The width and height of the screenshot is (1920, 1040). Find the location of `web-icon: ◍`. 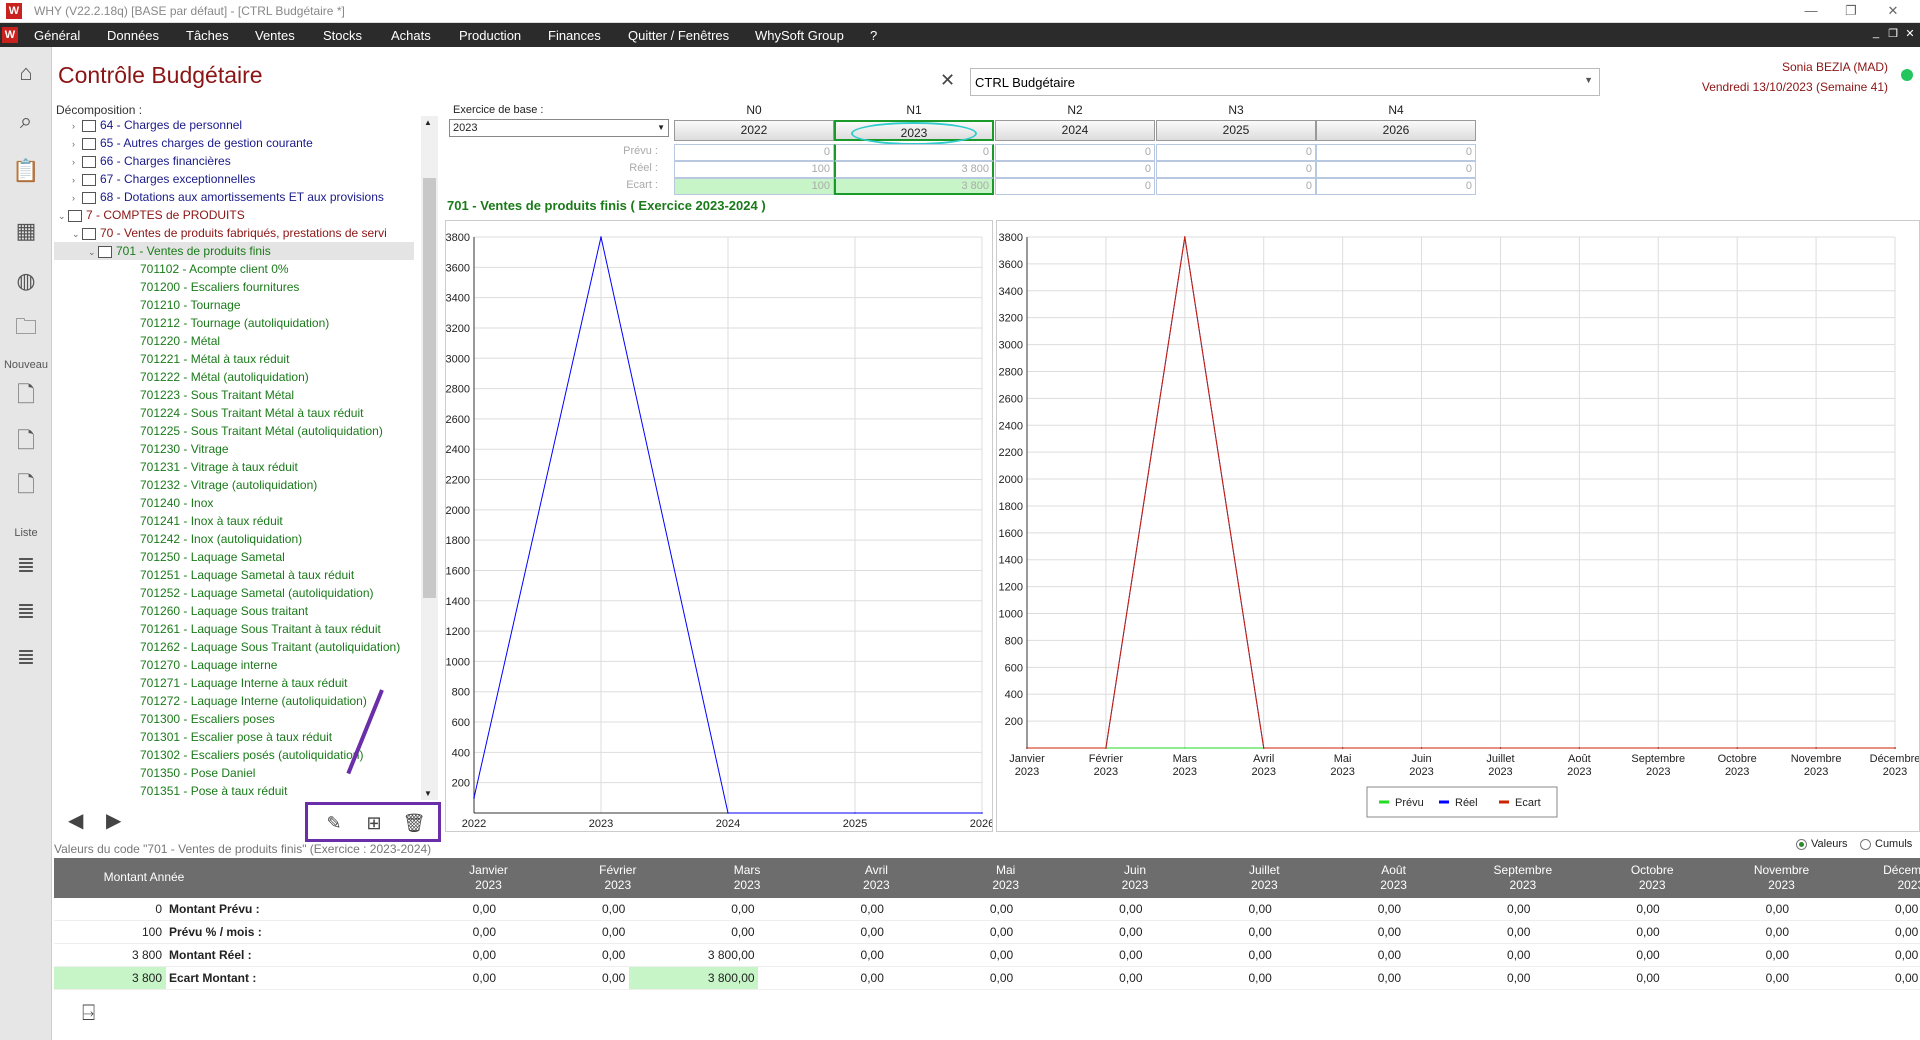

web-icon: ◍ is located at coordinates (26, 281).